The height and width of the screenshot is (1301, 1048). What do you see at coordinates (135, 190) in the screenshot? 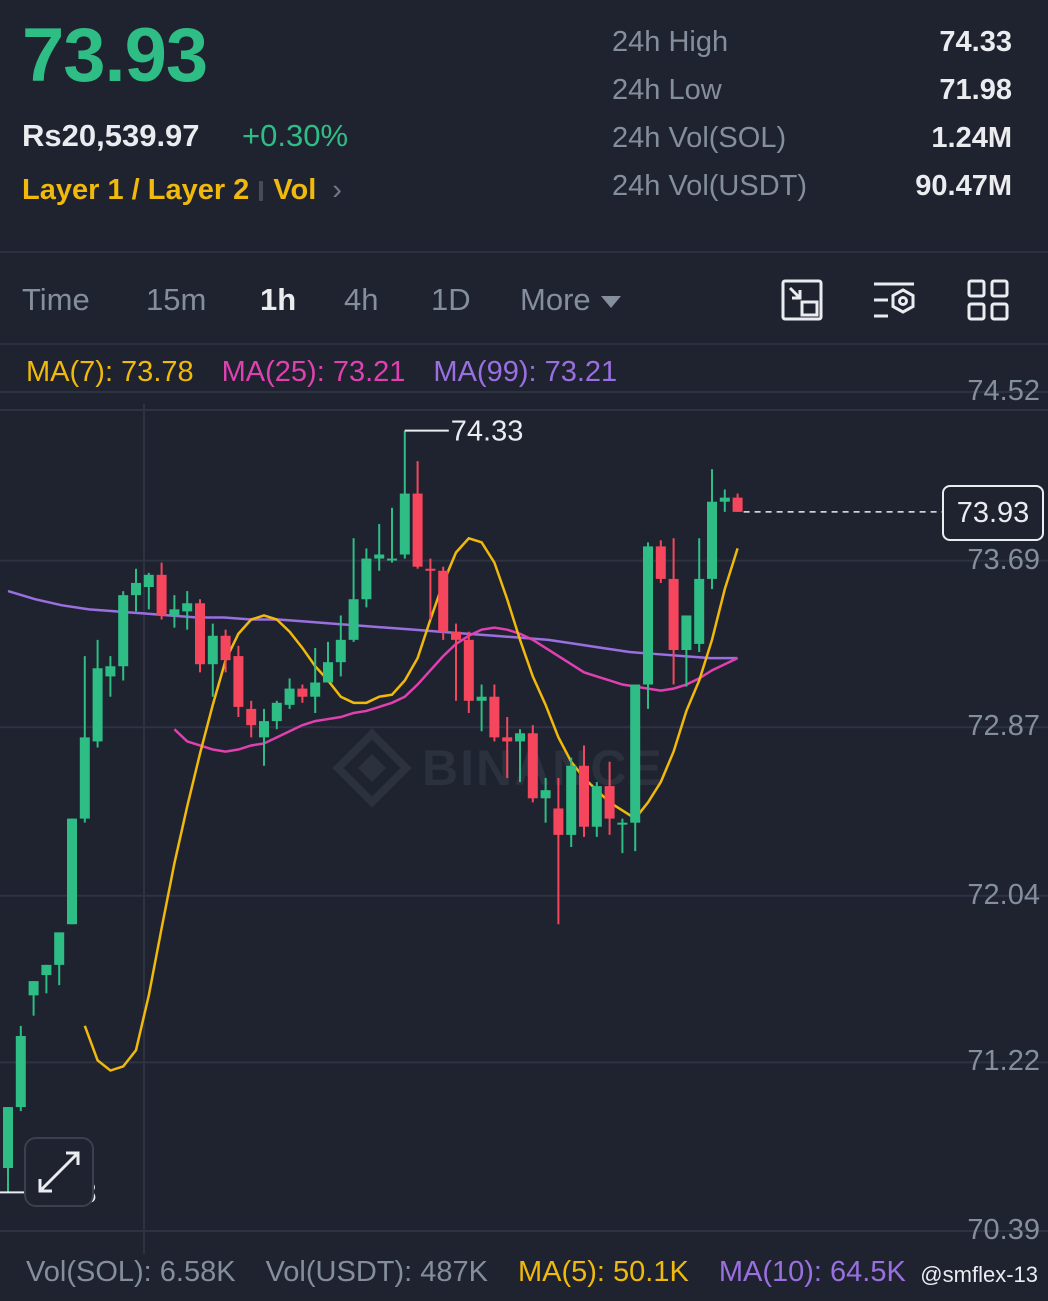
I see `tag-layer: Layer 1 / Layer 2` at bounding box center [135, 190].